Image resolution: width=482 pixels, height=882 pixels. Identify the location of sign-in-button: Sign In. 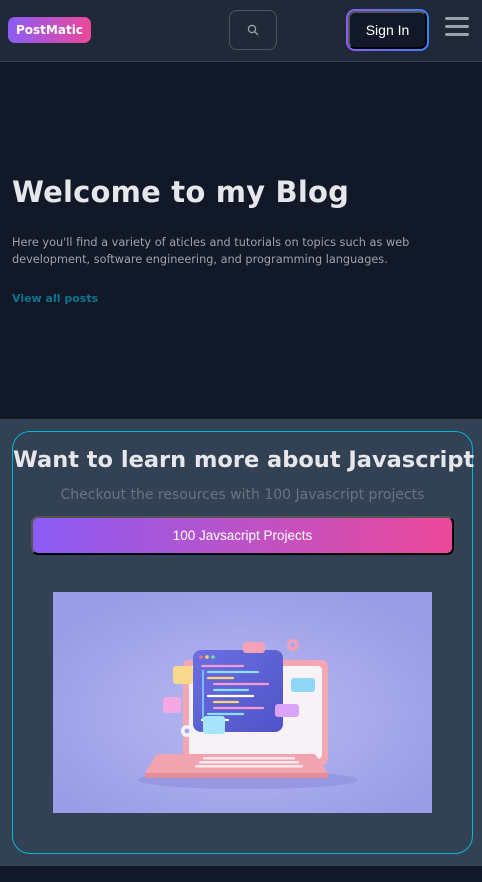
(387, 30).